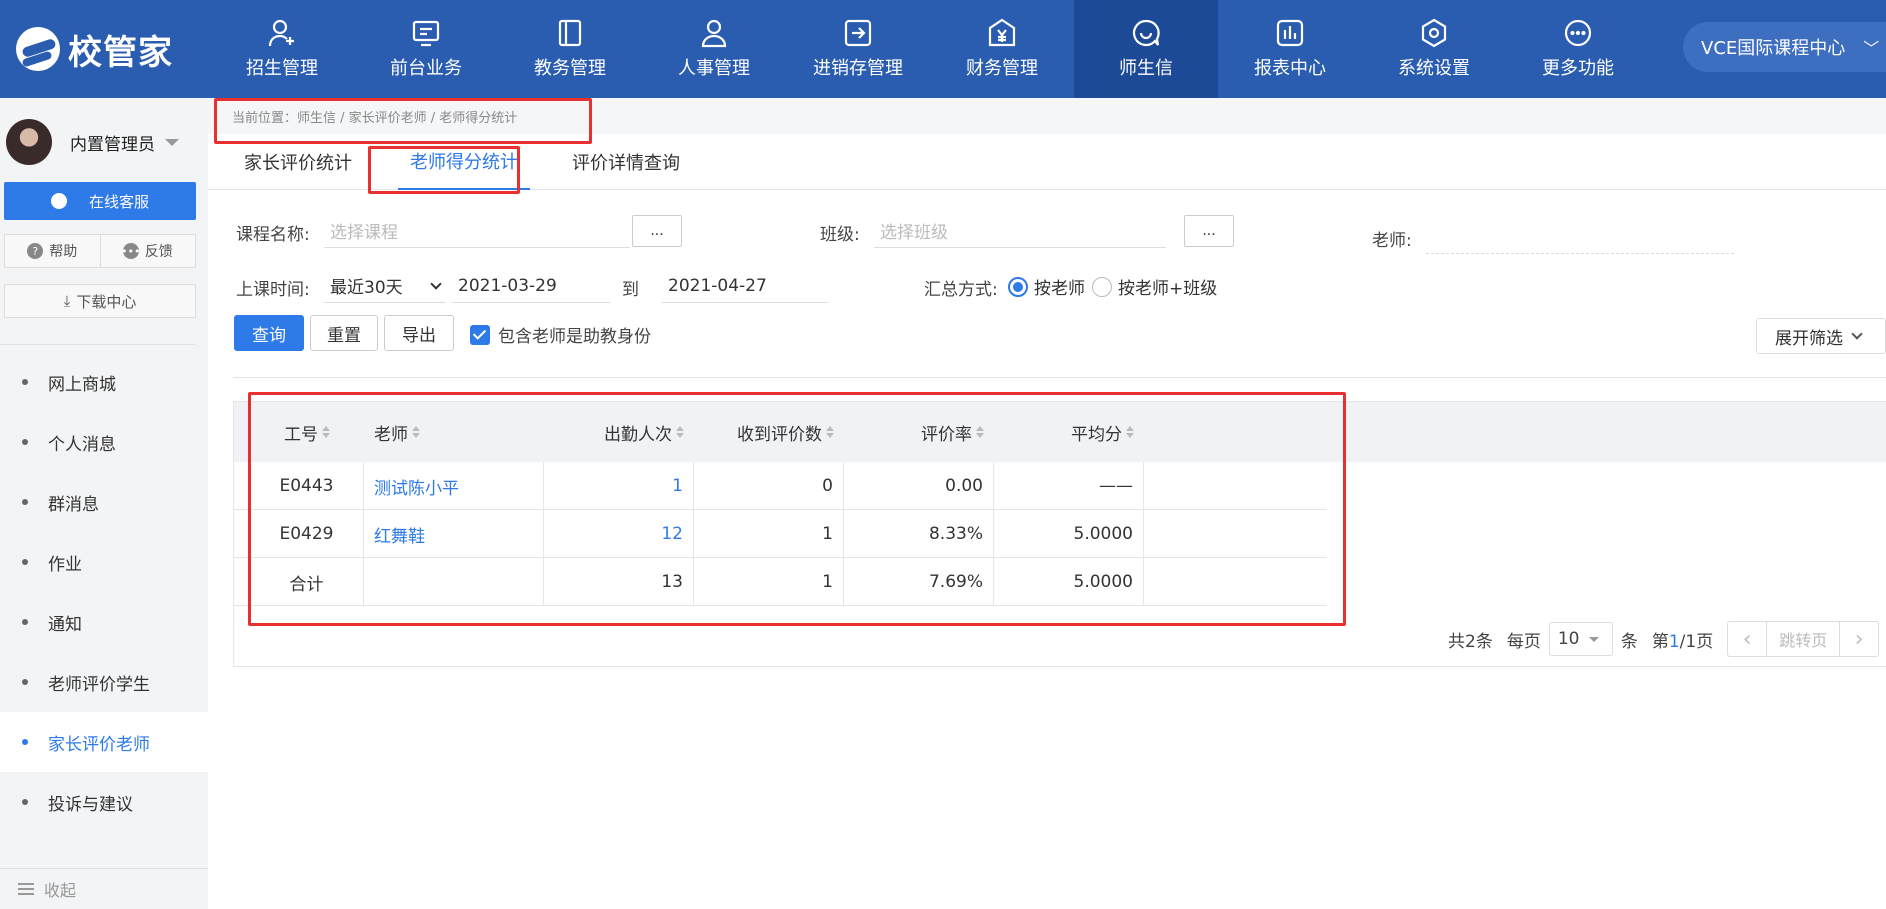  What do you see at coordinates (82, 384) in the screenshot?
I see `sidebar-item-label: 网上商城` at bounding box center [82, 384].